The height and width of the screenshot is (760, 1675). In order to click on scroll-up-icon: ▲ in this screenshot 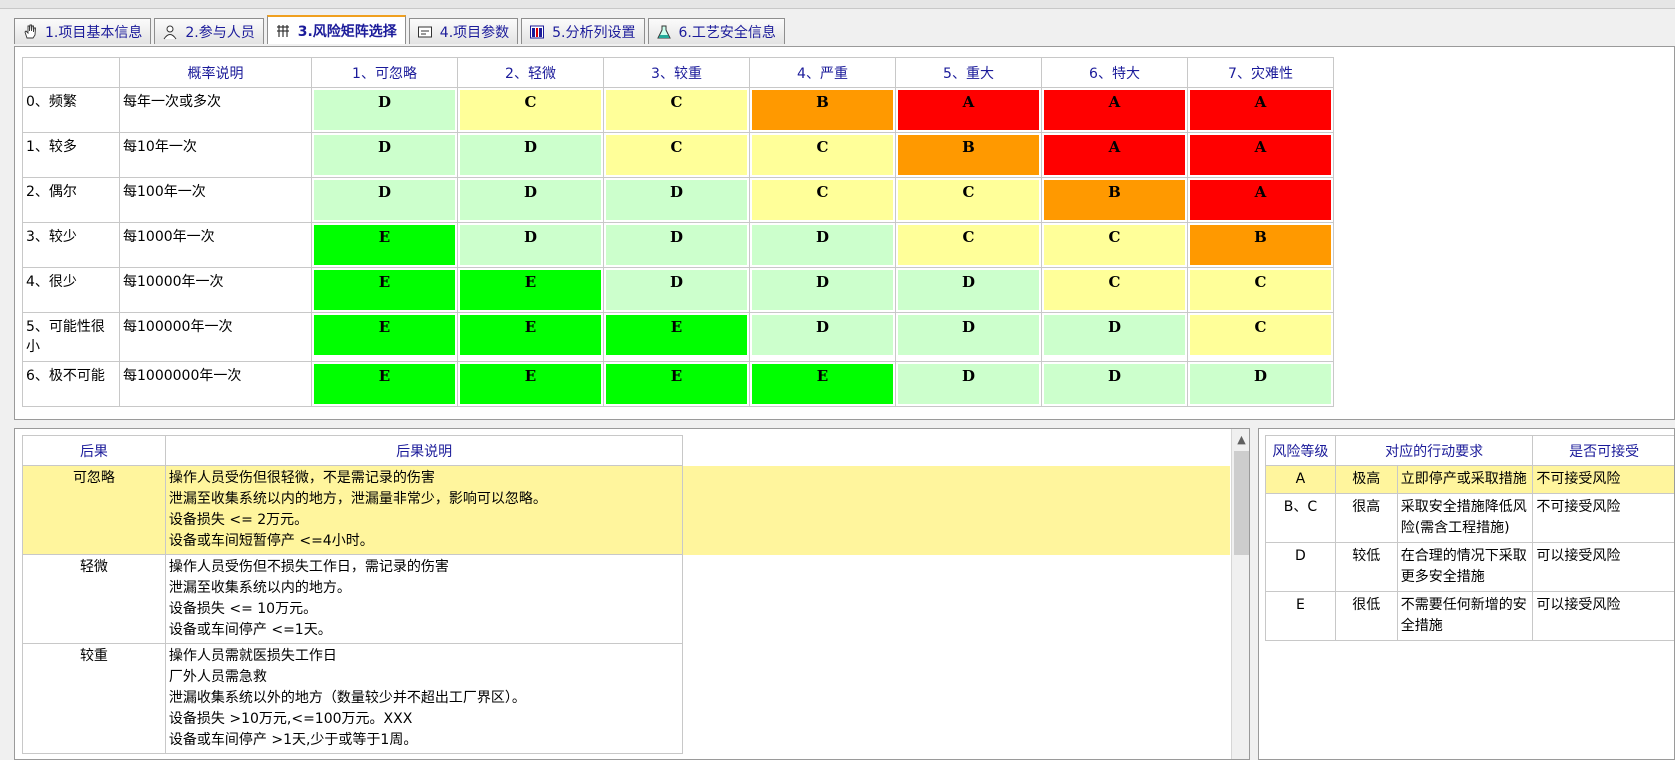, I will do `click(1240, 439)`.